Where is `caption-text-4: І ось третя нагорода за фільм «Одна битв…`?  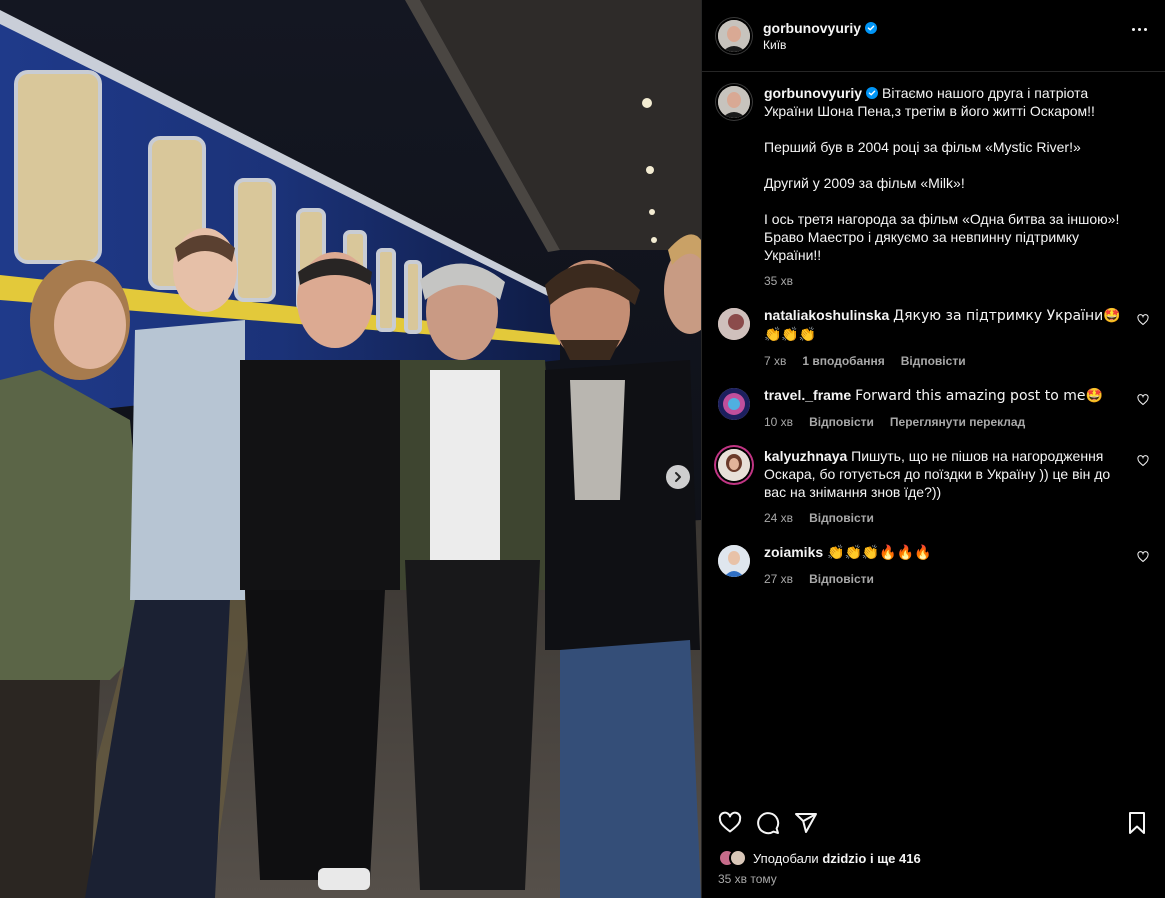 caption-text-4: І ось третя нагорода за фільм «Одна битв… is located at coordinates (942, 237).